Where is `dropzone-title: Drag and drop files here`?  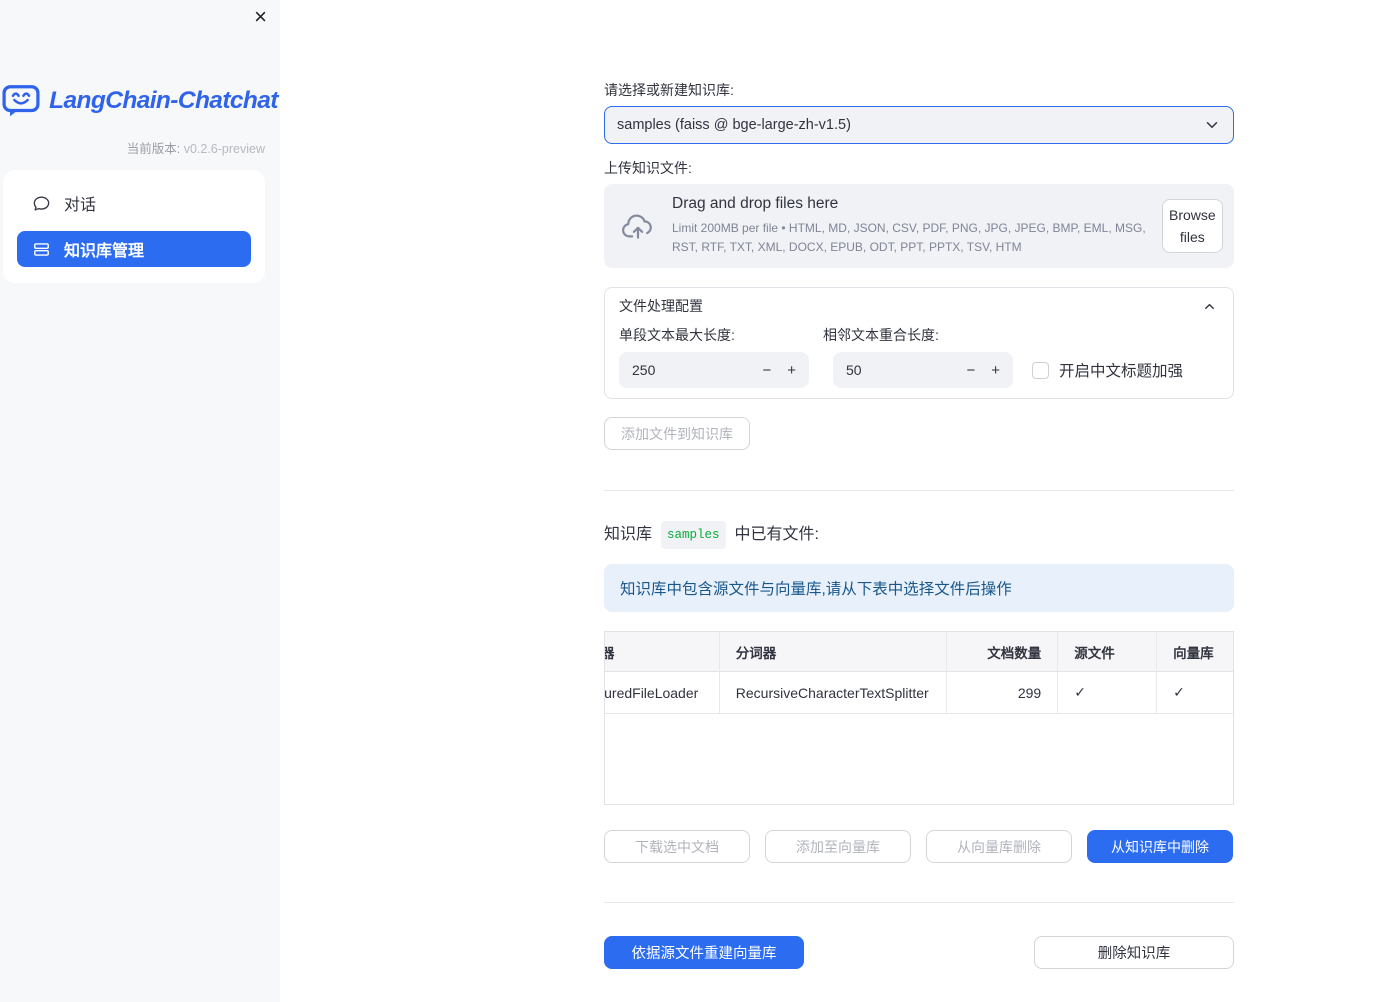
dropzone-title: Drag and drop files here is located at coordinates (755, 204).